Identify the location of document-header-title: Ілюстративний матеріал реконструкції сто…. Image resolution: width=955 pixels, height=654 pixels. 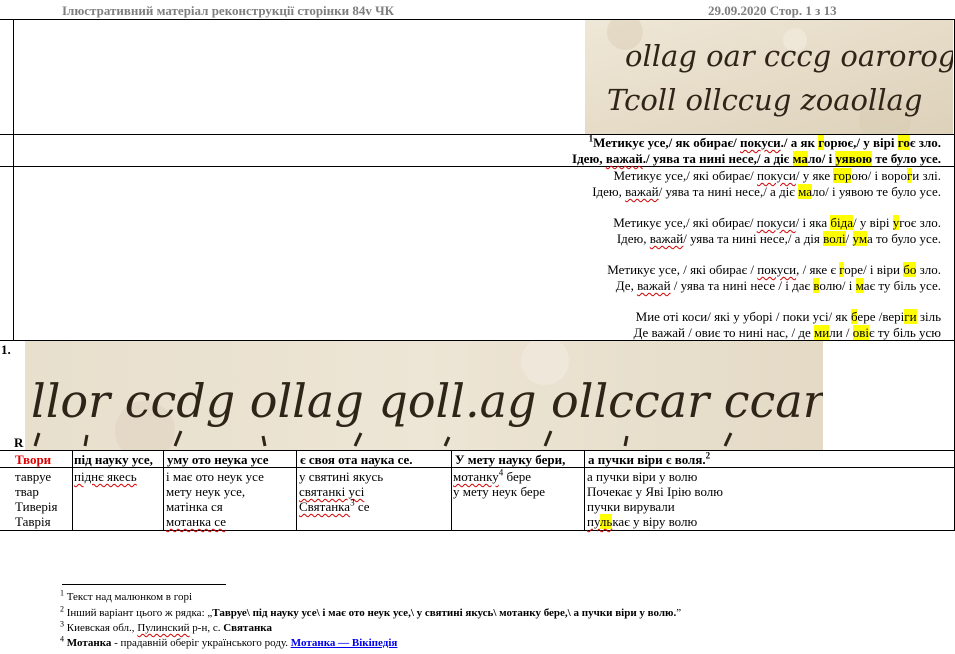
(228, 10).